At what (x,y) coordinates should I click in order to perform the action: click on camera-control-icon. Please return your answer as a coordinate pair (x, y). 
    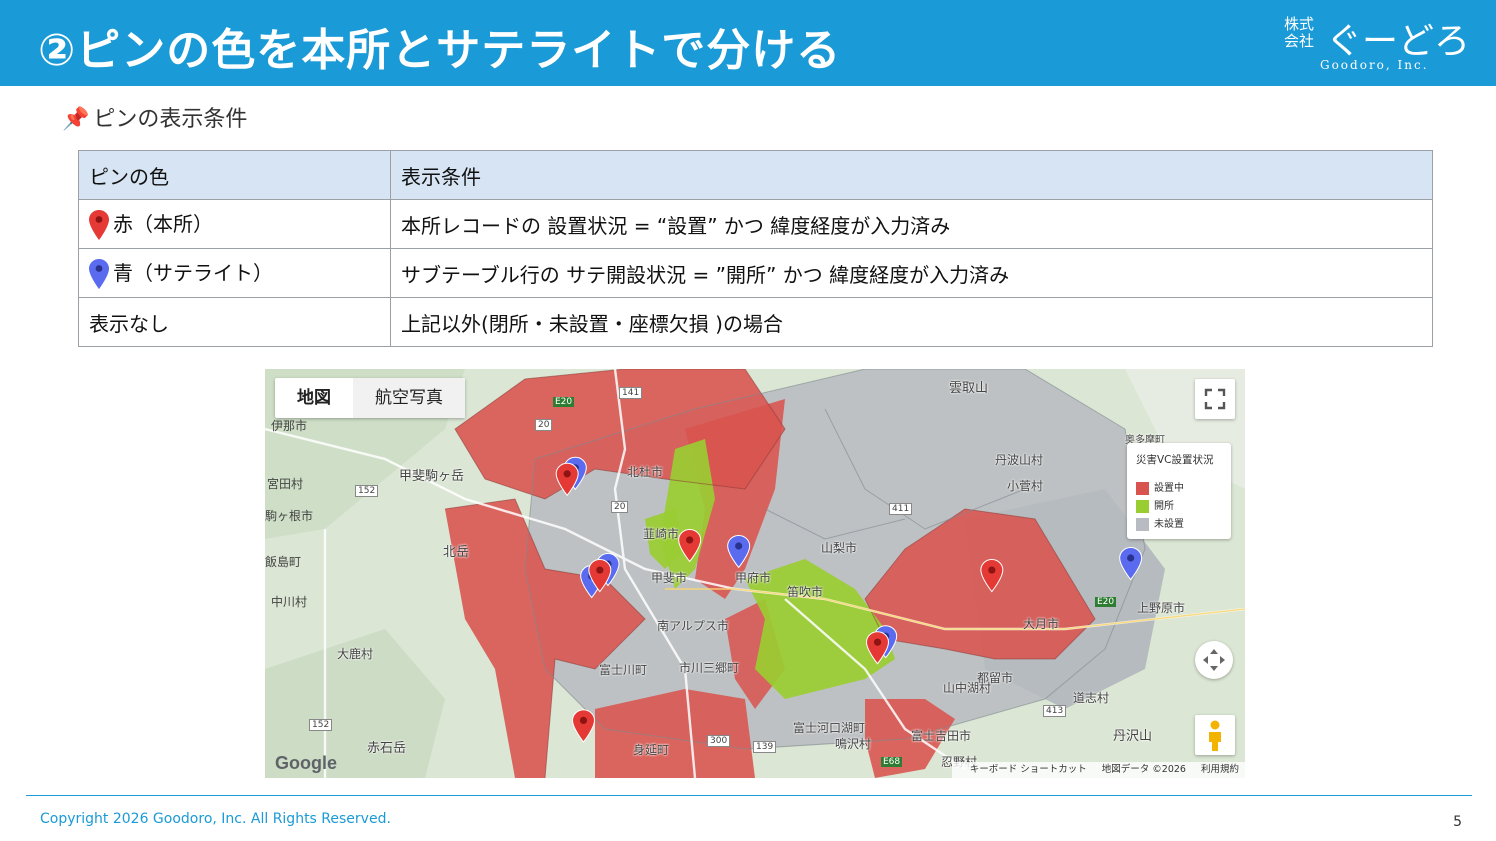
    Looking at the image, I should click on (1214, 660).